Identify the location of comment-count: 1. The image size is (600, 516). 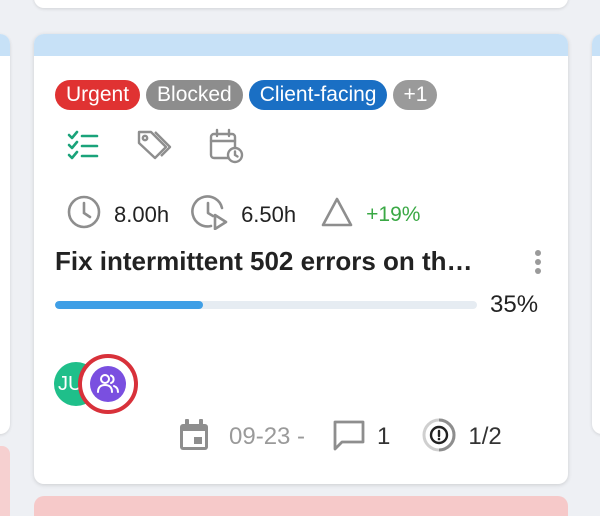
(384, 436).